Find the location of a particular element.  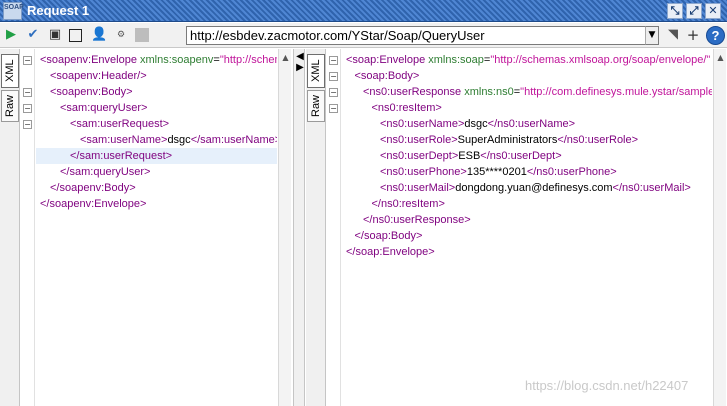

xml-tag: </ns0:userDept> is located at coordinates (521, 156).